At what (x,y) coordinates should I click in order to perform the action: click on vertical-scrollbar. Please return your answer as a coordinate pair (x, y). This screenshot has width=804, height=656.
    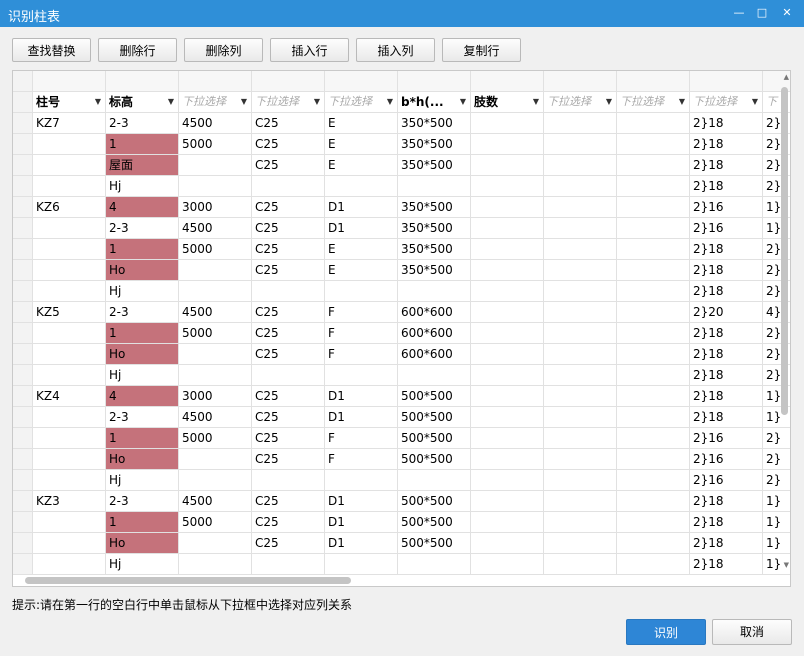
    Looking at the image, I should click on (784, 251).